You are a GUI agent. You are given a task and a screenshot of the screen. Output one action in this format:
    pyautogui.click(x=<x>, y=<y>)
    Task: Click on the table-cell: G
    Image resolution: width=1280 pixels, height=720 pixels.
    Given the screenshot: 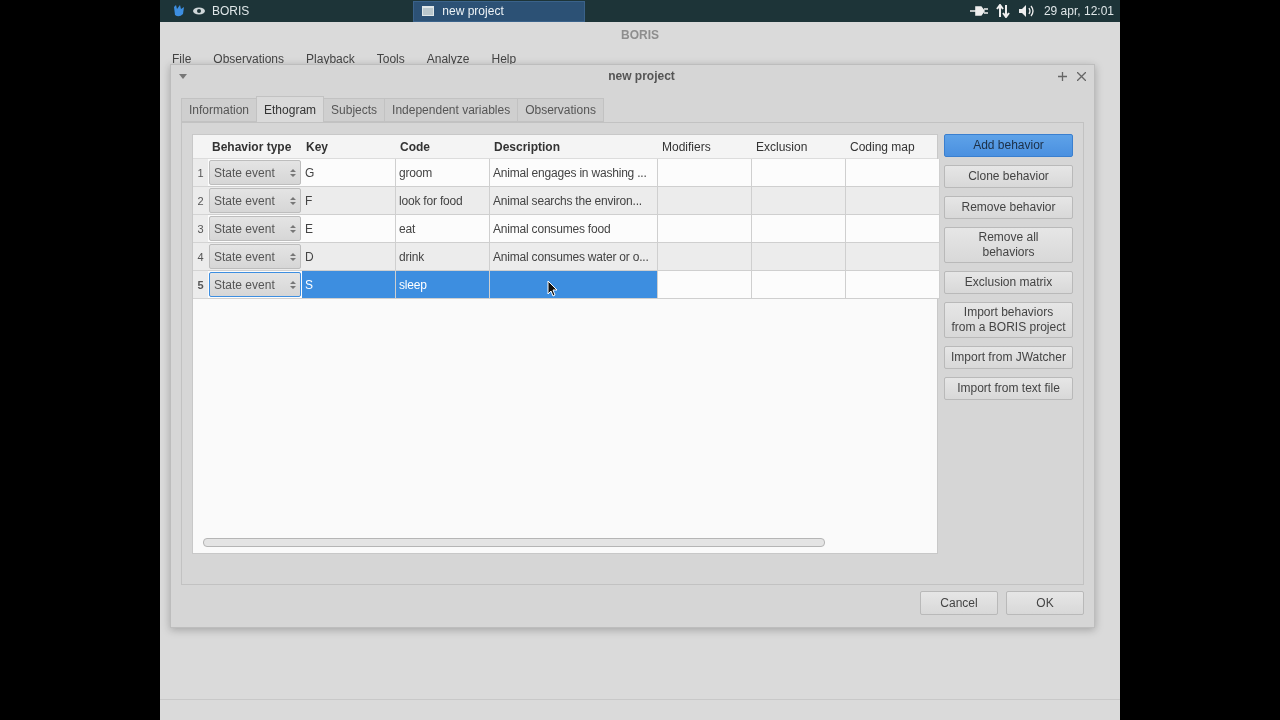 What is the action you would take?
    pyautogui.click(x=349, y=173)
    